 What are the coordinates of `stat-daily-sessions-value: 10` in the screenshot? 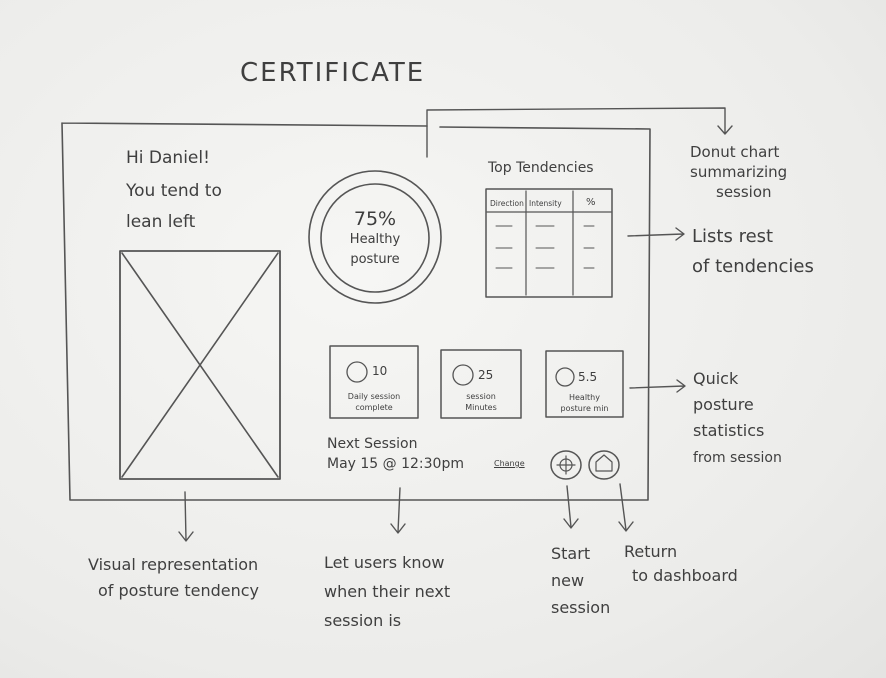 It's located at (380, 371).